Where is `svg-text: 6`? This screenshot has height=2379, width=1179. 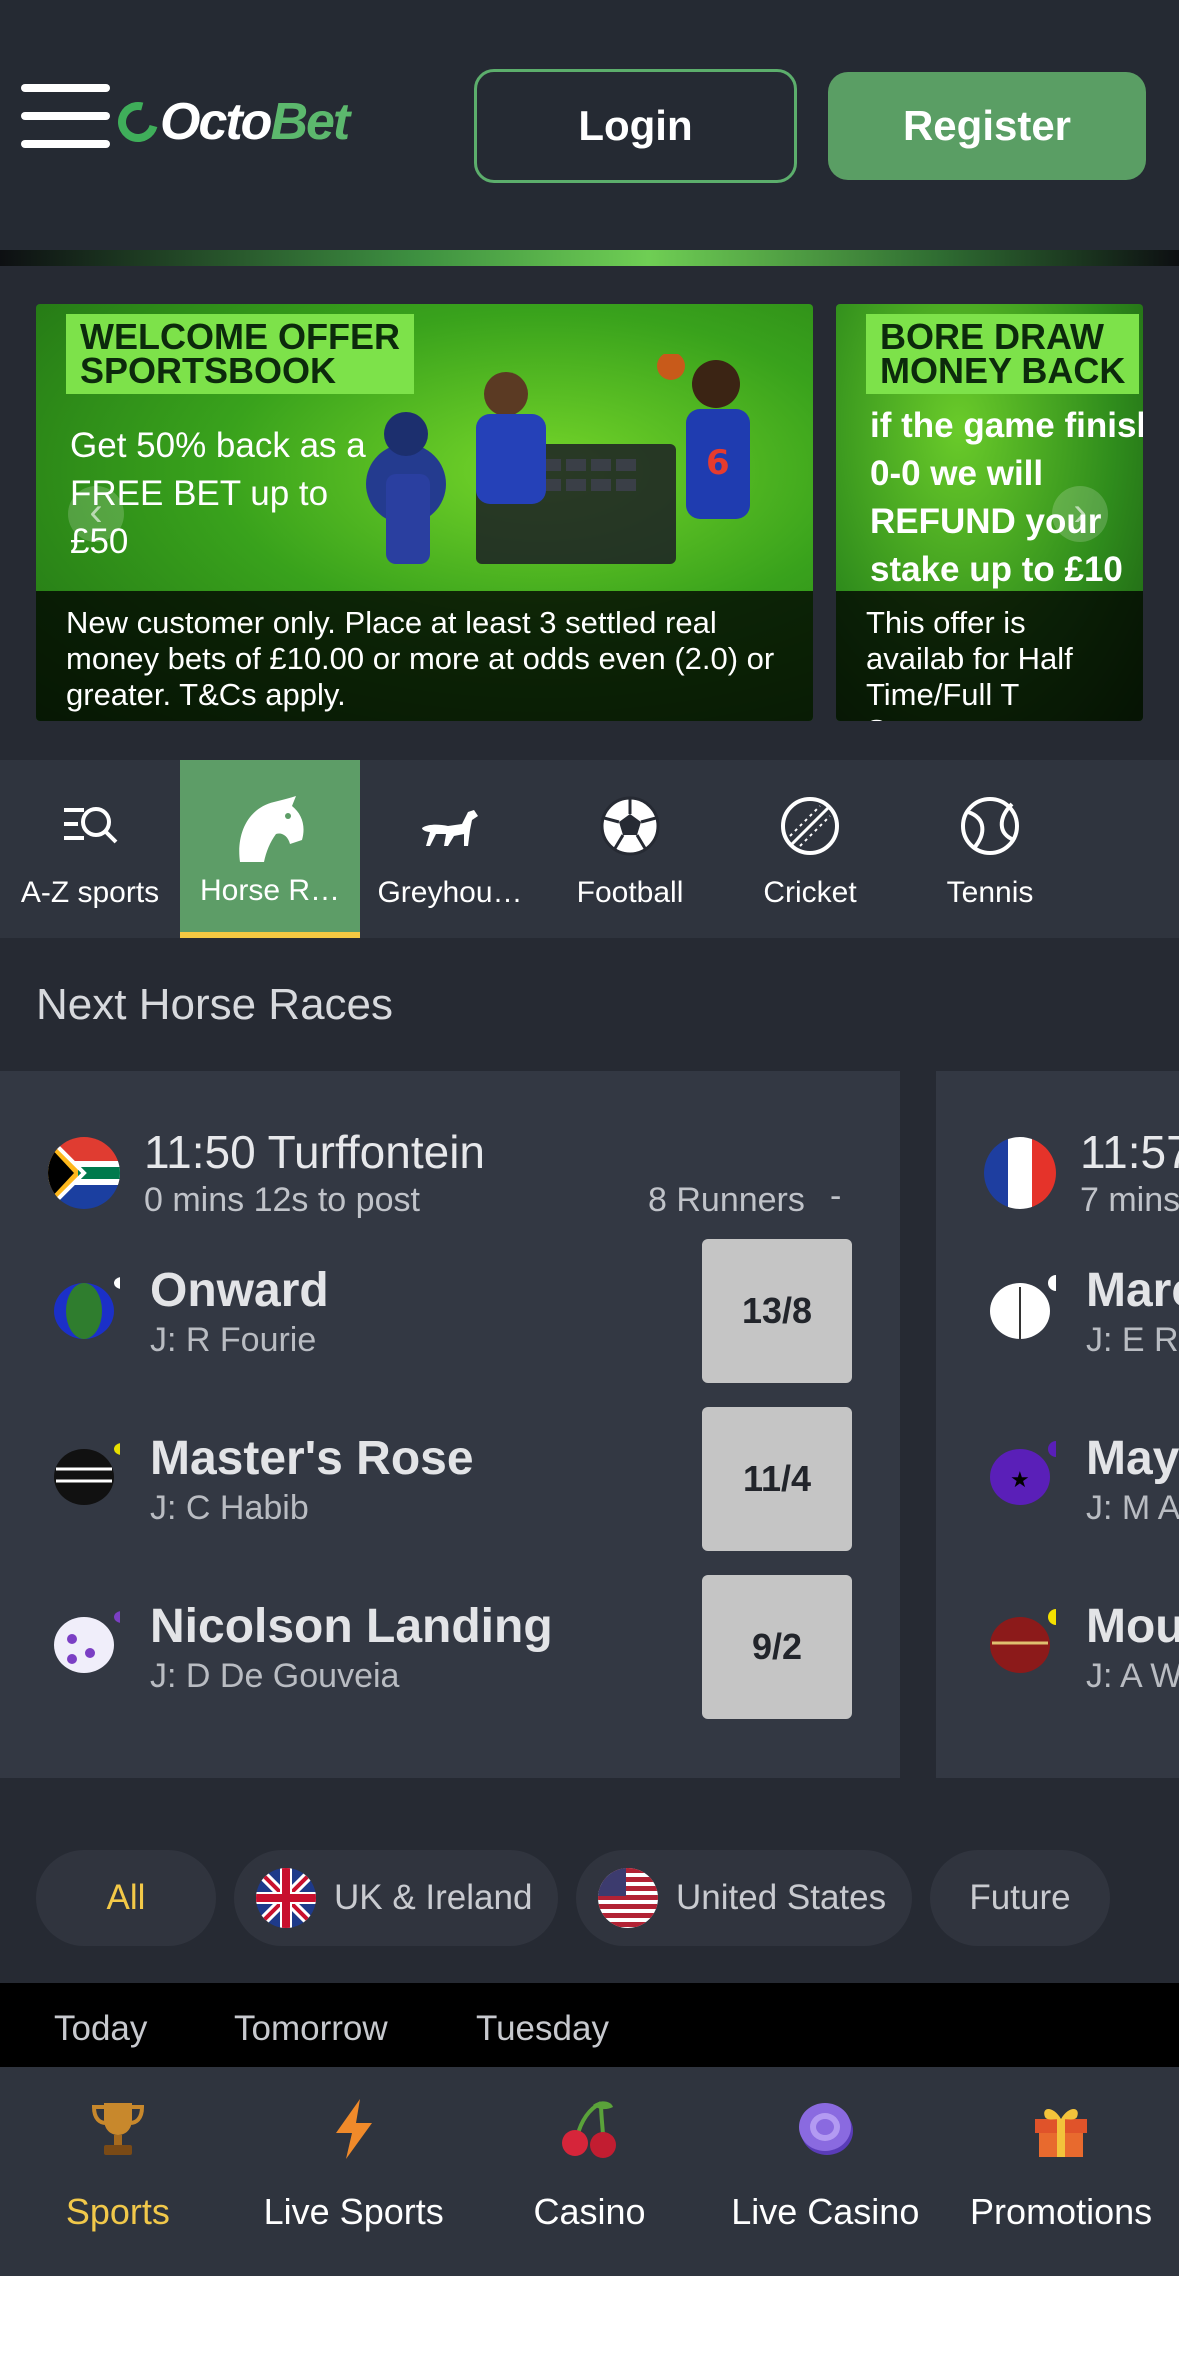 svg-text: 6 is located at coordinates (718, 463).